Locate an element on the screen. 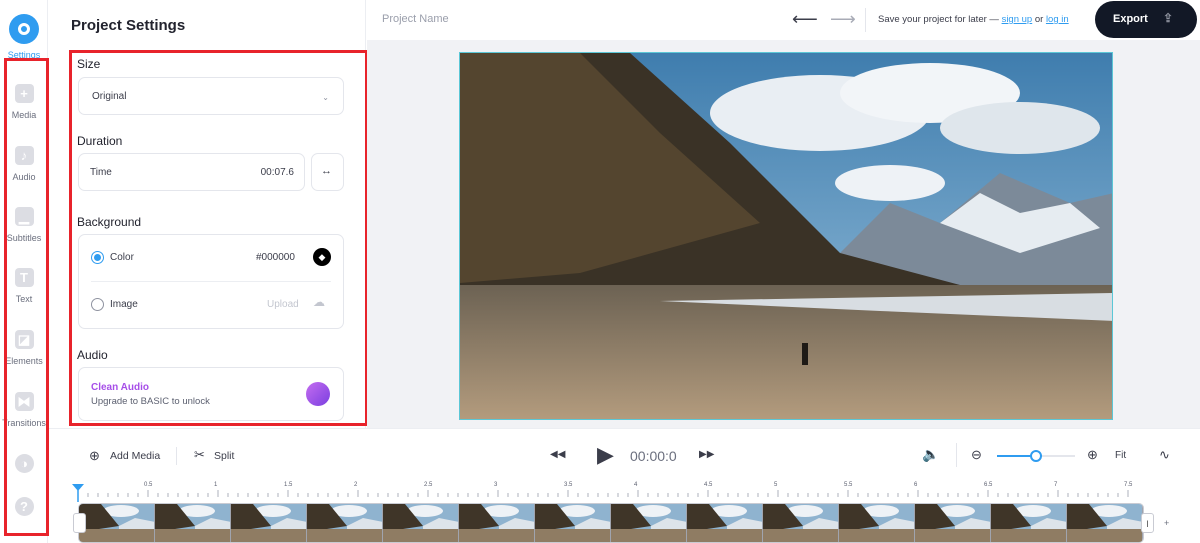 Image resolution: width=1200 pixels, height=543 pixels. zoom-slider-track is located at coordinates (1036, 456).